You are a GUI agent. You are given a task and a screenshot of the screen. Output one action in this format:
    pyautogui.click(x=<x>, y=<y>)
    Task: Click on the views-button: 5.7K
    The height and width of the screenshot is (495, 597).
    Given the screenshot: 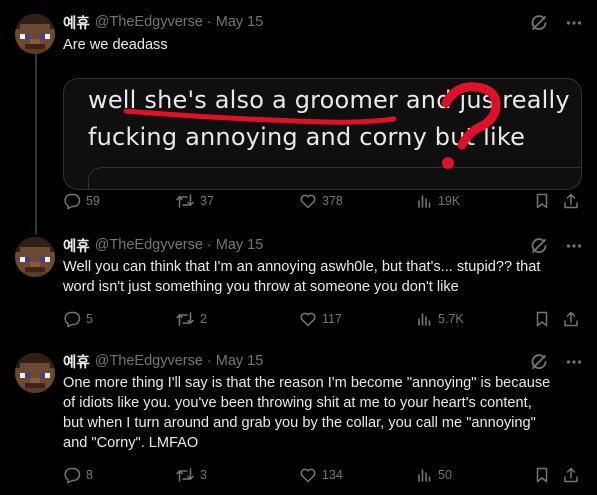 What is the action you would take?
    pyautogui.click(x=439, y=319)
    